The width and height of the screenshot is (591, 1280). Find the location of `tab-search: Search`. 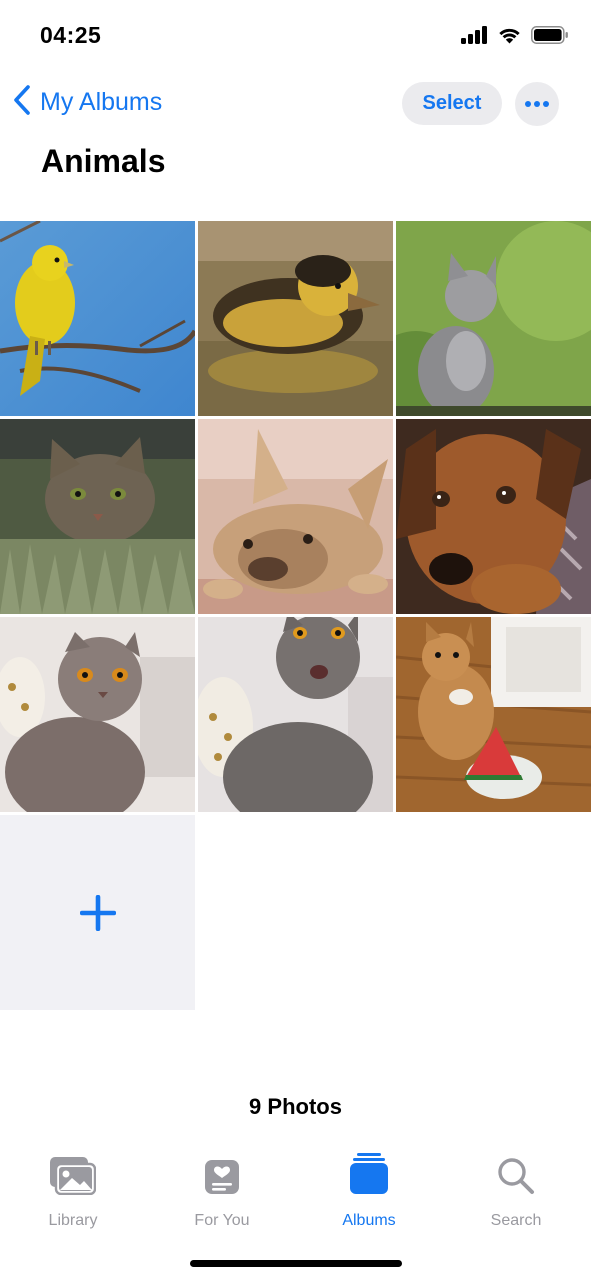

tab-search: Search is located at coordinates (516, 1194).